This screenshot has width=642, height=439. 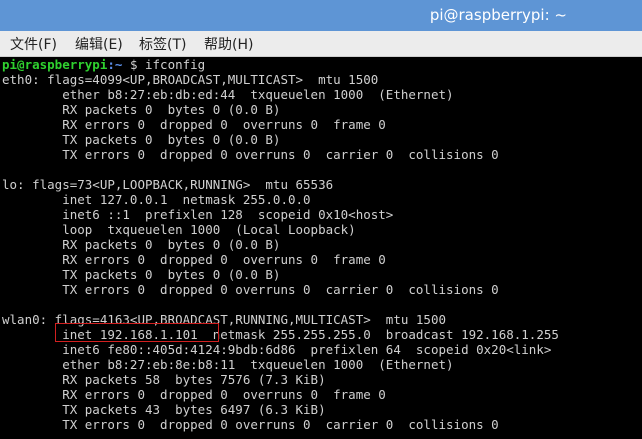 What do you see at coordinates (179, 229) in the screenshot?
I see `terminal-line: loop txqueuelen 1000 (Local Loopback)` at bounding box center [179, 229].